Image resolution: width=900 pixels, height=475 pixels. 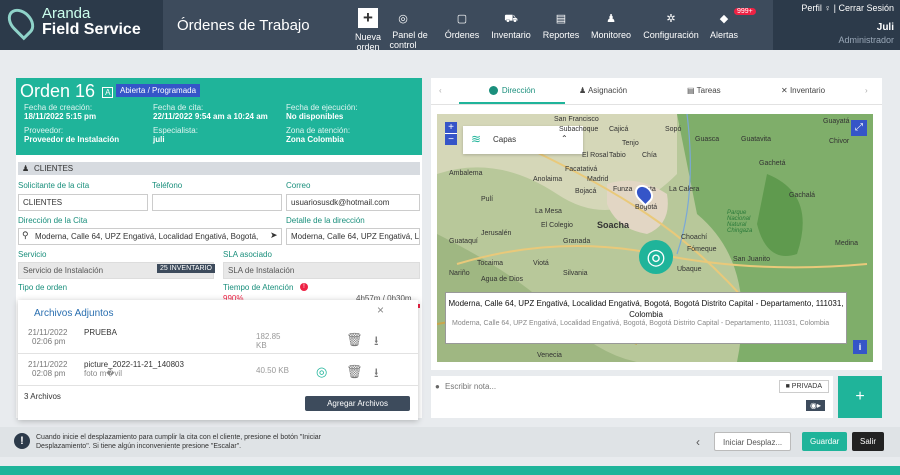 What do you see at coordinates (47, 369) in the screenshot?
I see `attachment-date: 21/11/2022 02:08 pm` at bounding box center [47, 369].